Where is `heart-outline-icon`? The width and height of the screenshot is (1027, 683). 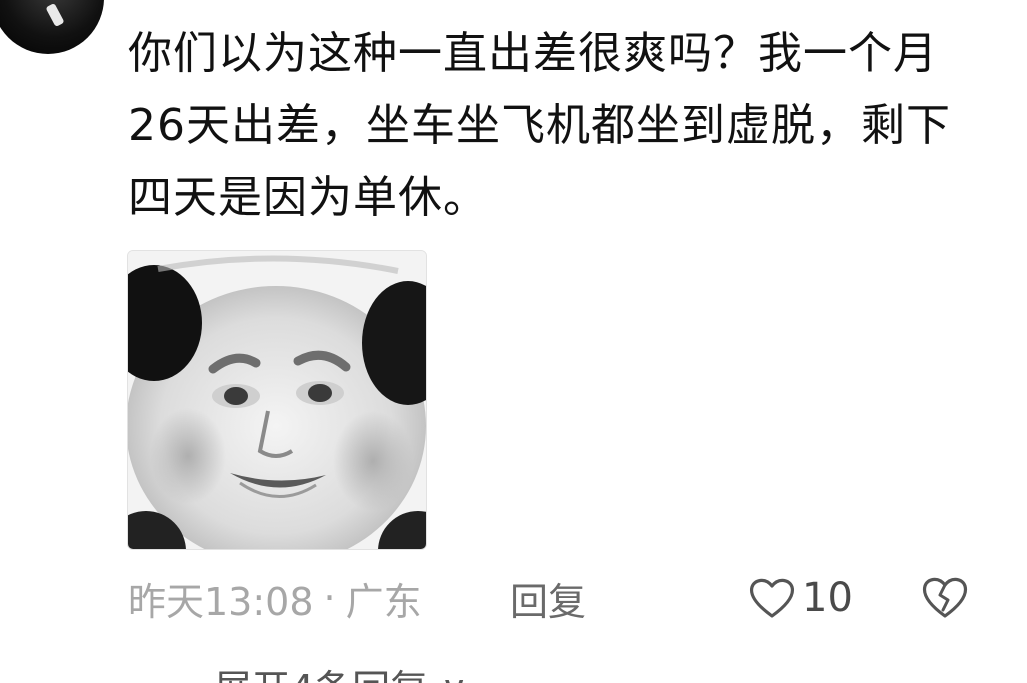 heart-outline-icon is located at coordinates (772, 598).